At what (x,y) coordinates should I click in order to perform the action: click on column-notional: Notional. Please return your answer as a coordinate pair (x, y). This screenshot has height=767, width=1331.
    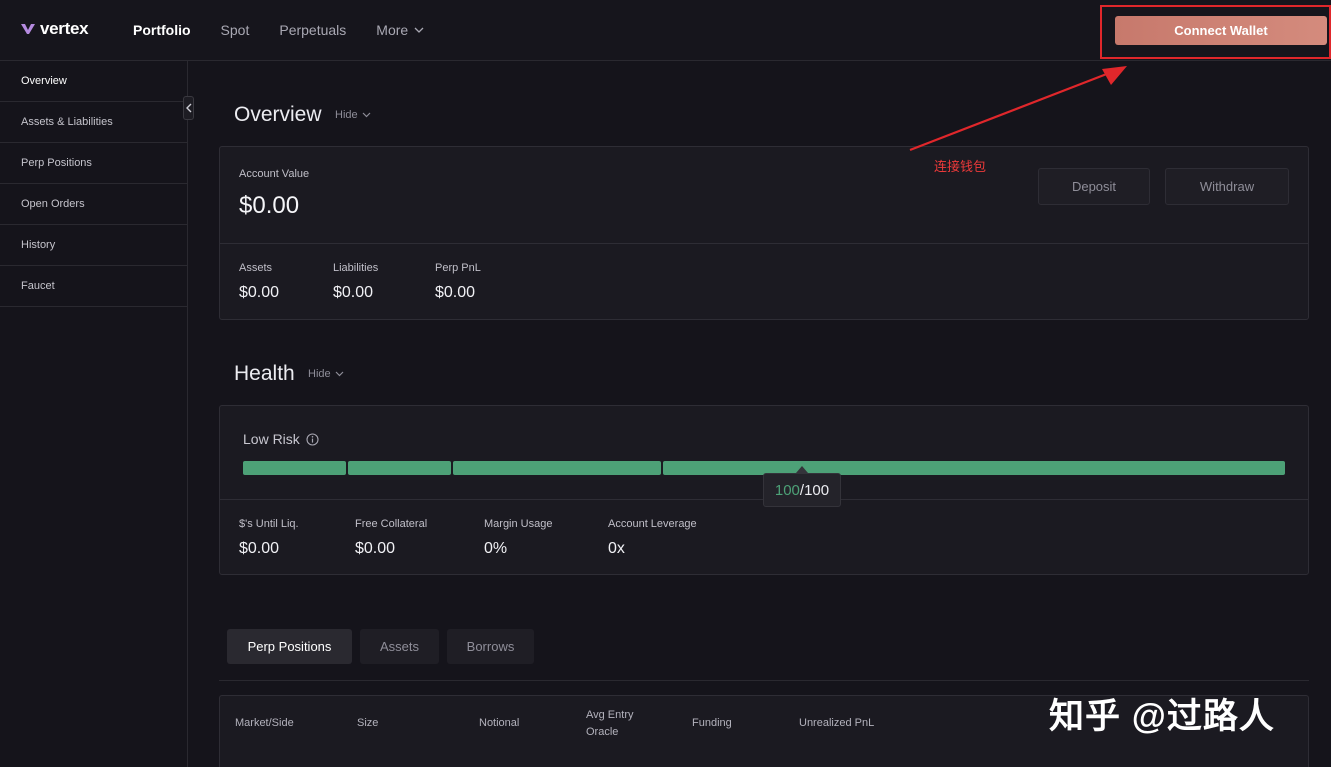
    Looking at the image, I should click on (499, 723).